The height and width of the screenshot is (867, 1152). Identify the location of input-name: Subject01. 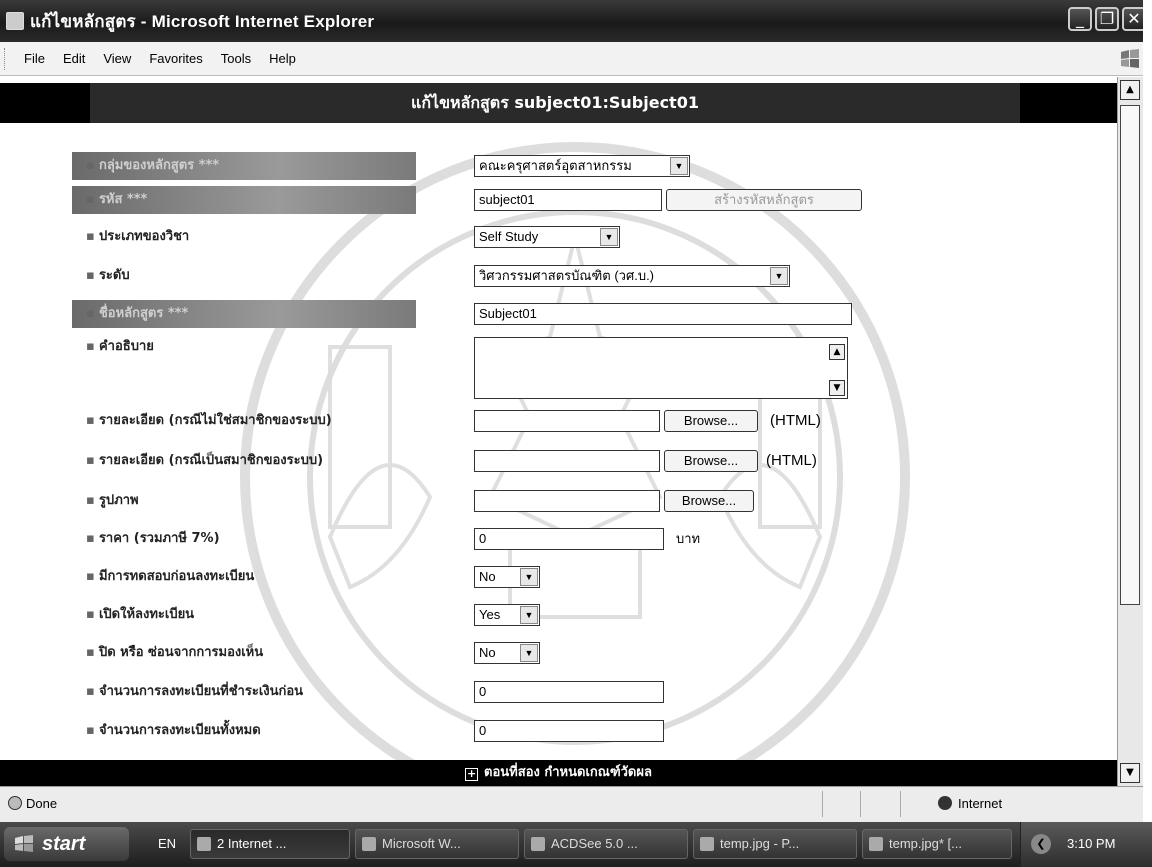
(663, 314).